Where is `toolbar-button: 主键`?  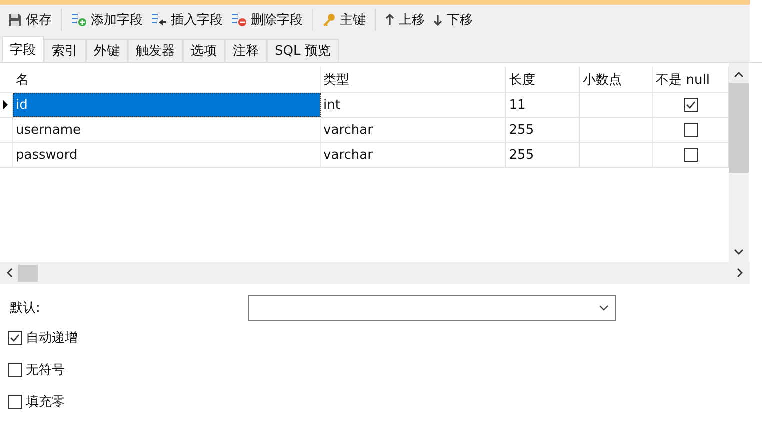
toolbar-button: 主键 is located at coordinates (344, 20).